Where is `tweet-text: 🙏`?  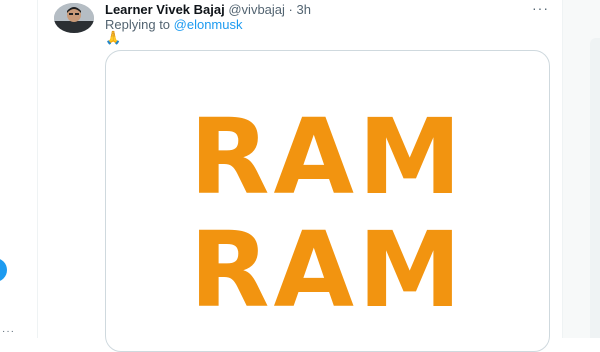
tweet-text: 🙏 is located at coordinates (113, 37).